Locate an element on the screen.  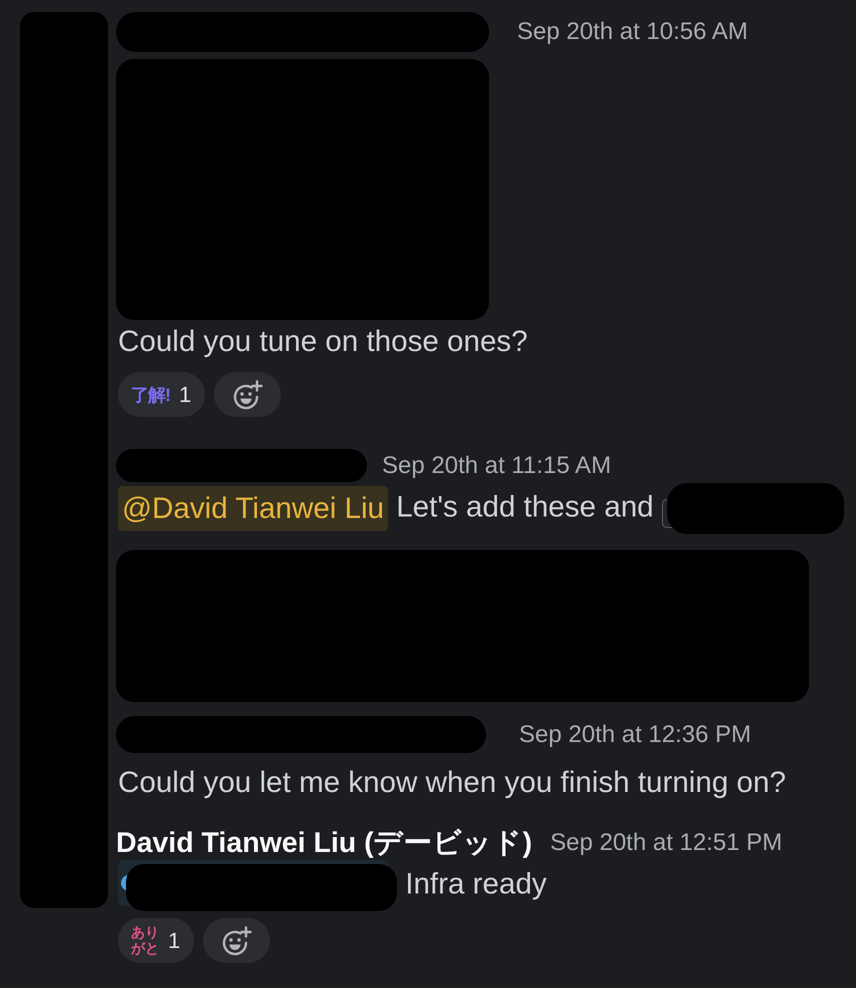
reaction-emoji: ありがと is located at coordinates (145, 940).